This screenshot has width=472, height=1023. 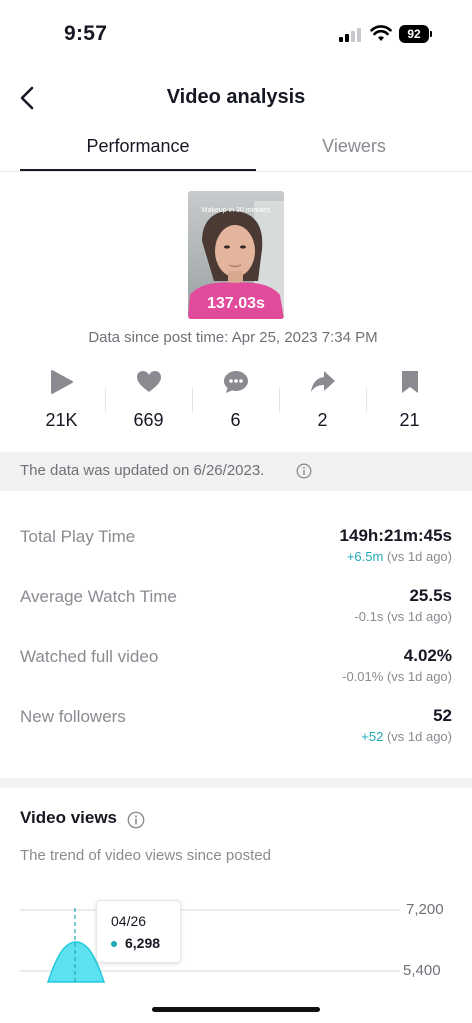 What do you see at coordinates (236, 303) in the screenshot?
I see `video-duration: 137.03s` at bounding box center [236, 303].